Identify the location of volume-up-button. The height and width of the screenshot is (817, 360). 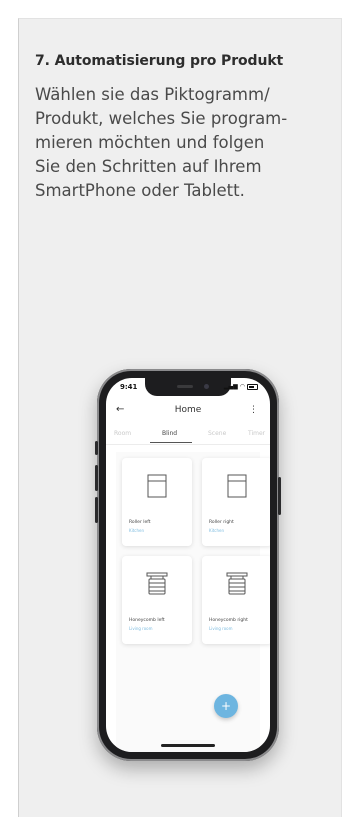
(96, 478).